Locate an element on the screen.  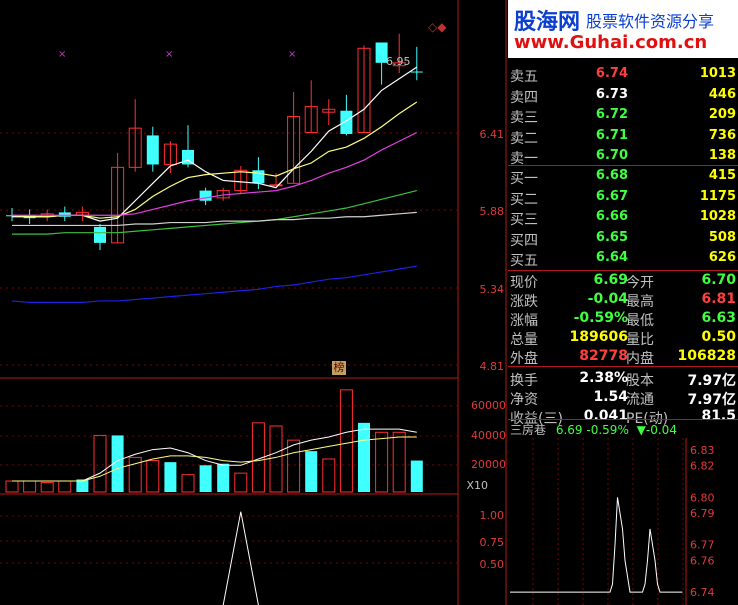
stat-row: 换手 2.38% 股本 7.97亿 is located at coordinates (623, 380).